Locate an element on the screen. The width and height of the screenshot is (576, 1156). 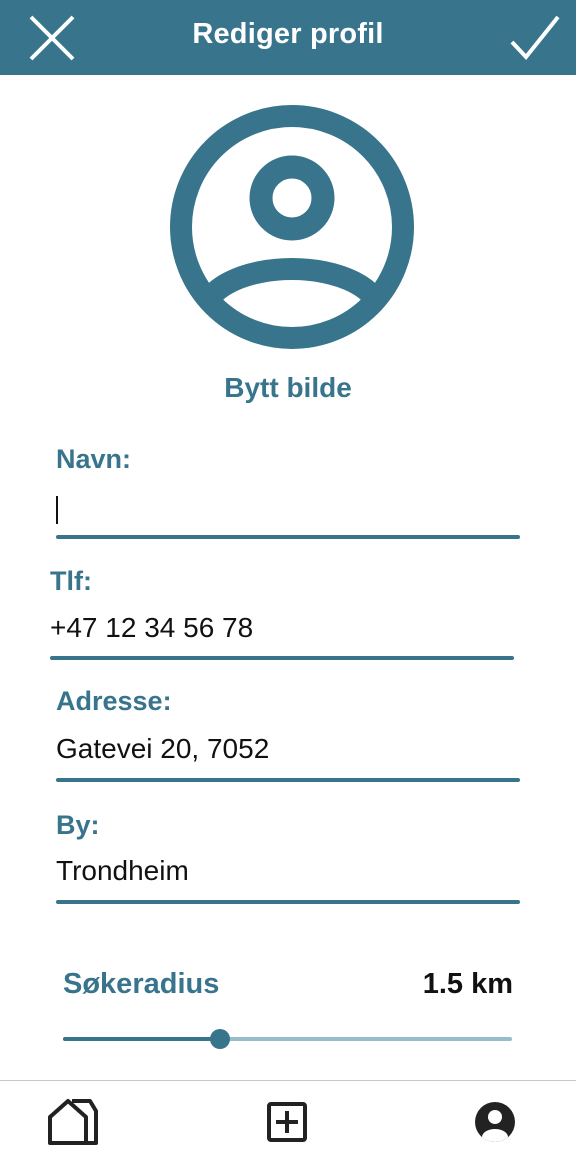
search-radius-slider is located at coordinates (287, 1039).